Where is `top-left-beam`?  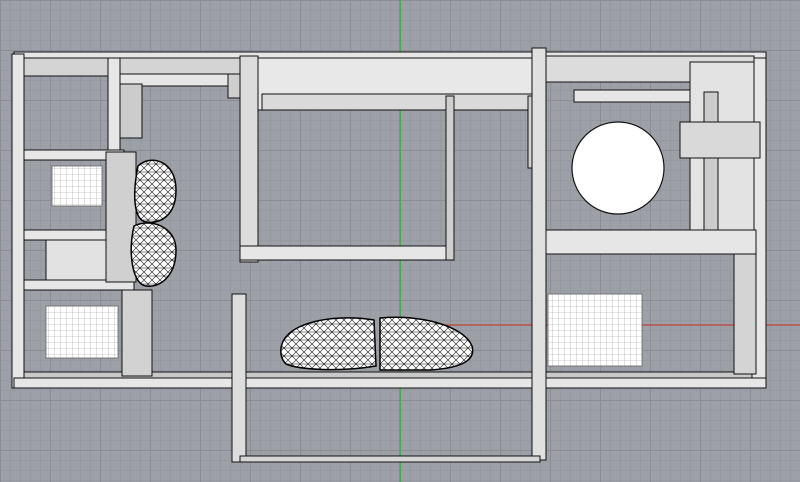
top-left-beam is located at coordinates (134, 67).